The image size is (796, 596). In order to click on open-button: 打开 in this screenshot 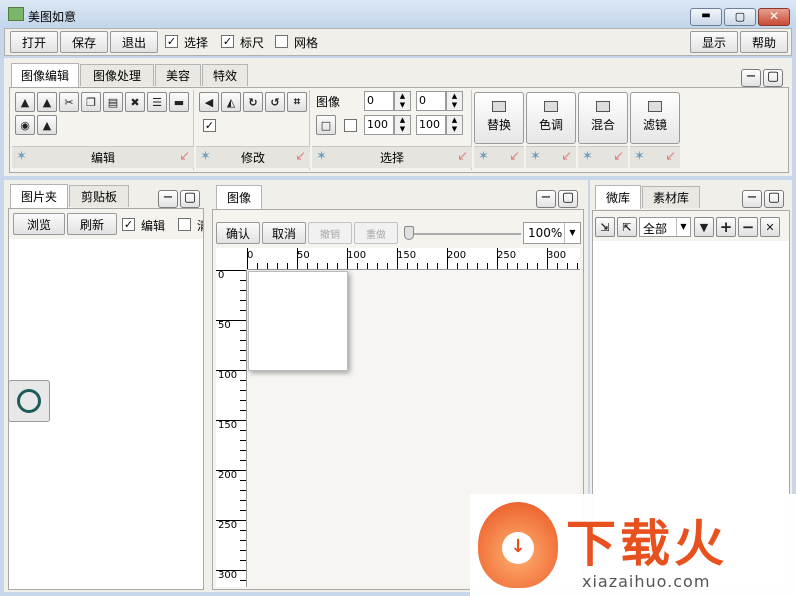, I will do `click(34, 42)`.